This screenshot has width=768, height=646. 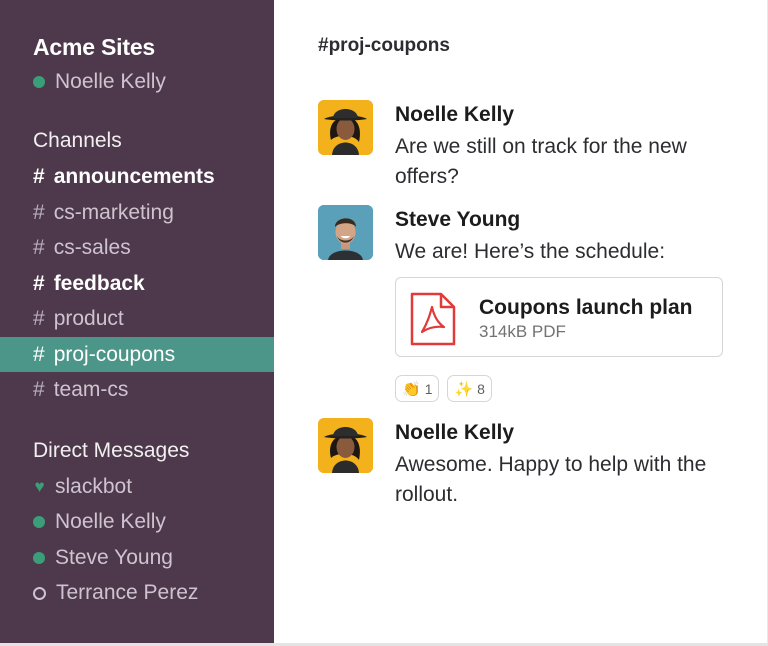 I want to click on reaction-clap: 👏 1, so click(x=417, y=388).